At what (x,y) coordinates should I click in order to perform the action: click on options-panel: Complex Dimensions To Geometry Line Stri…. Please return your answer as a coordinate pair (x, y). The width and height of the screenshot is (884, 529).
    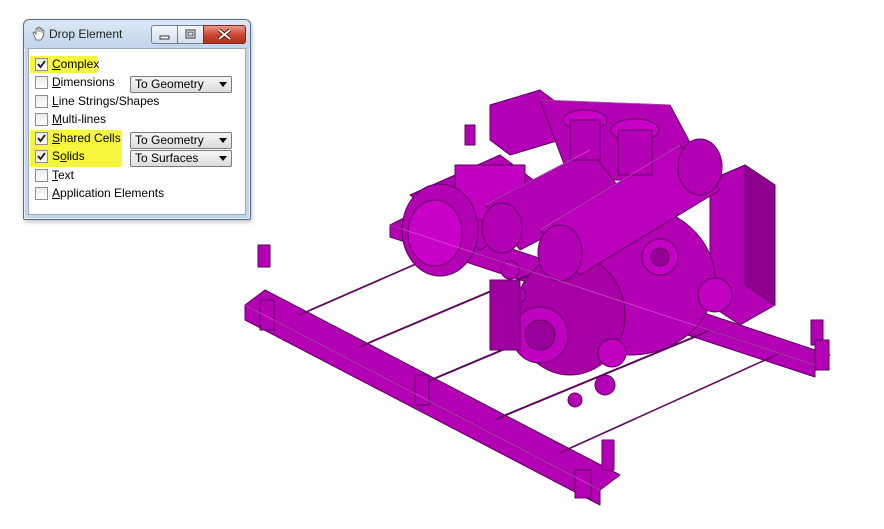
    Looking at the image, I should click on (137, 131).